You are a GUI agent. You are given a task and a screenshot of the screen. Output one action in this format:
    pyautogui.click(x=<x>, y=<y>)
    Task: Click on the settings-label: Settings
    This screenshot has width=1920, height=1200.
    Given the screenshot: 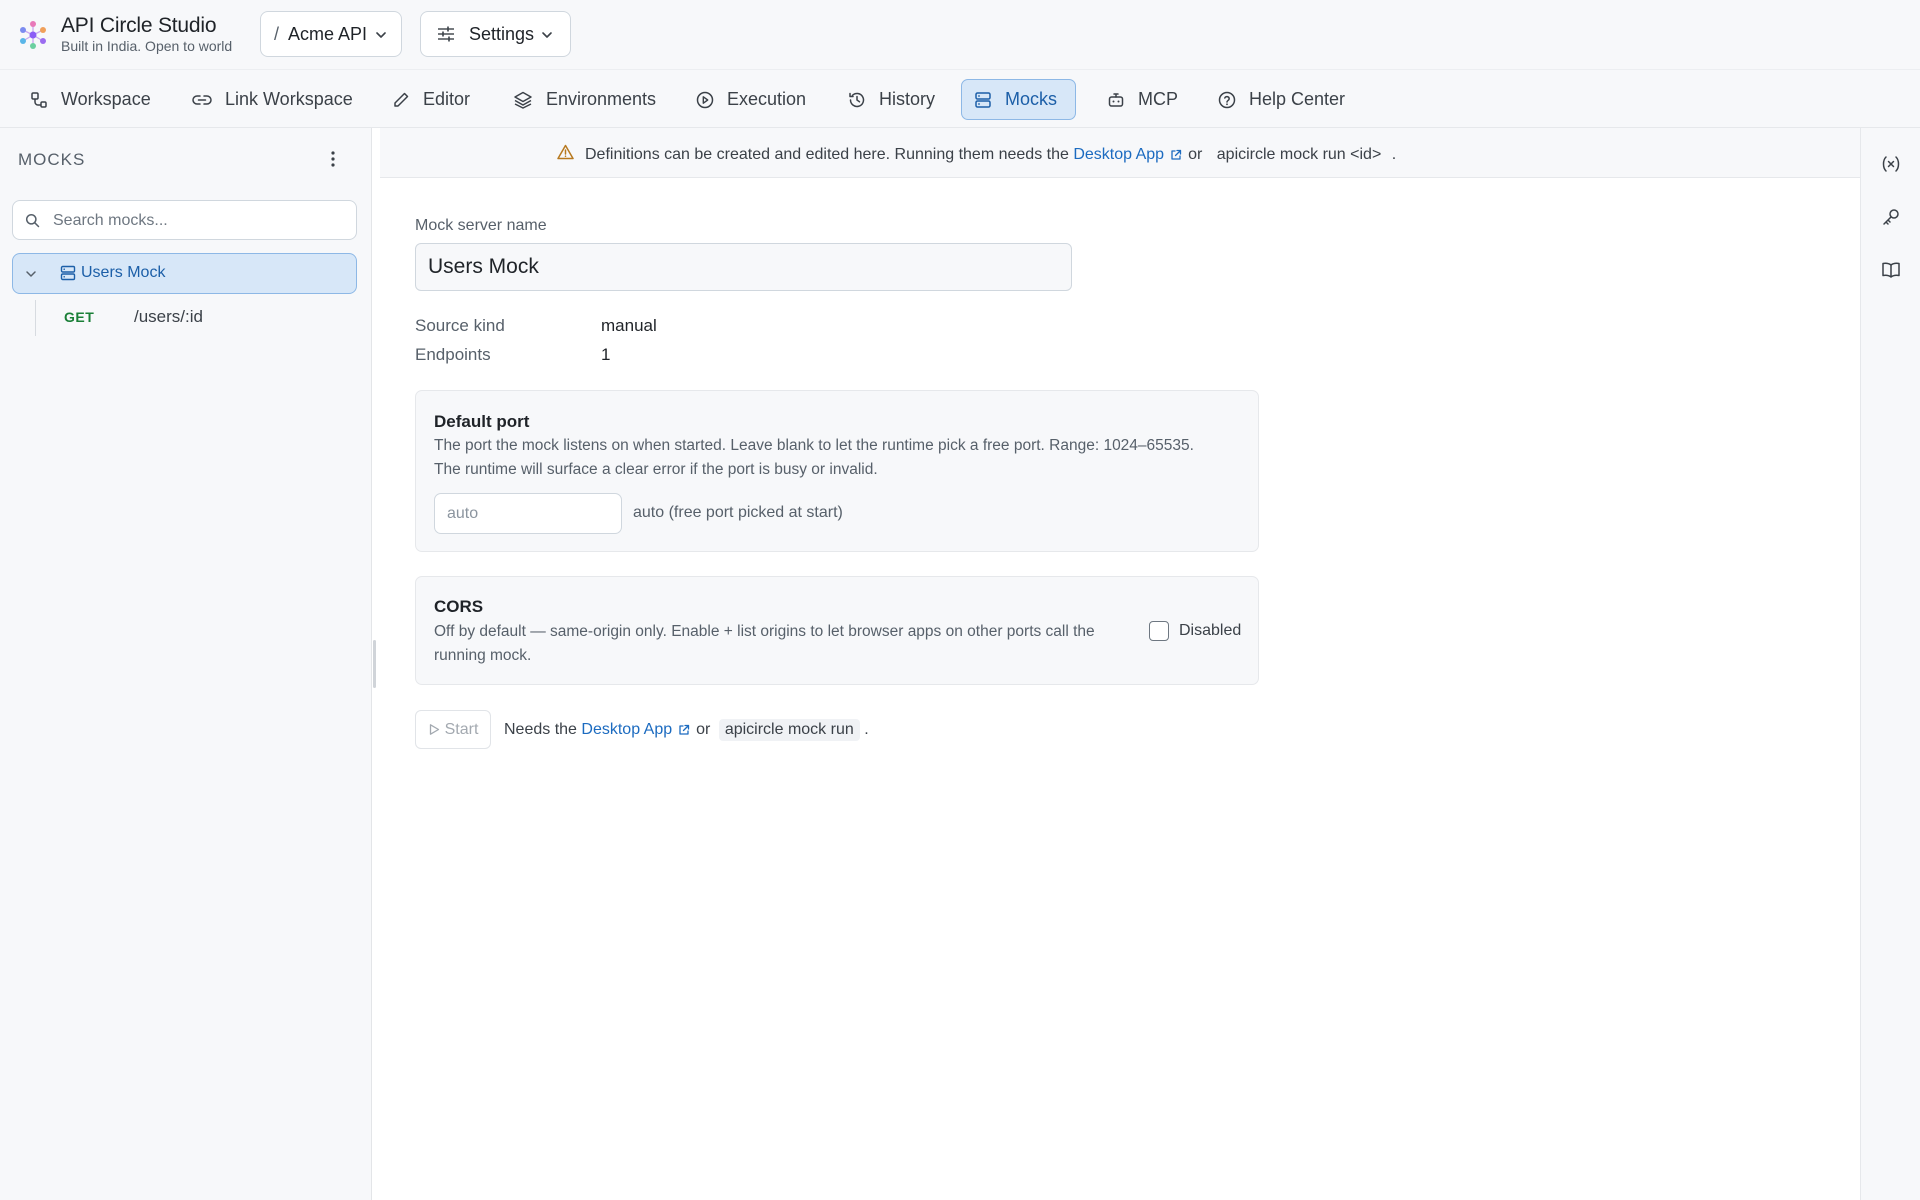 What is the action you would take?
    pyautogui.click(x=502, y=33)
    